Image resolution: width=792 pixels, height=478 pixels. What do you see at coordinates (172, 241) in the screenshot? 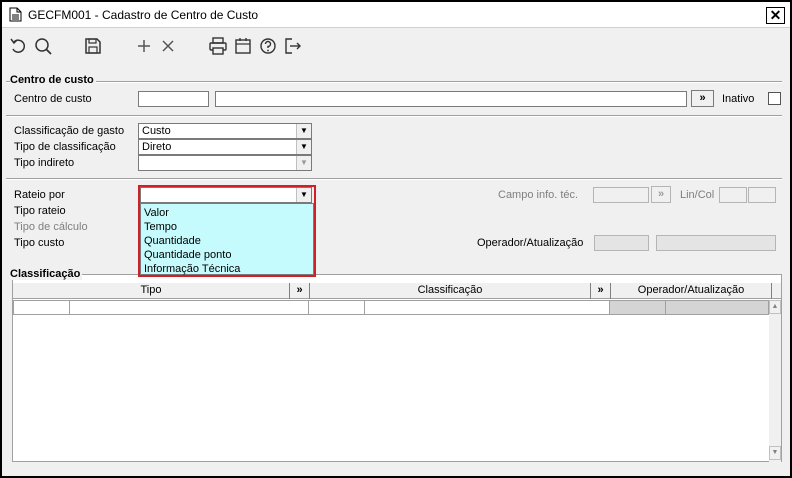
I see `dropdown-option-quantidade: Quantidade` at bounding box center [172, 241].